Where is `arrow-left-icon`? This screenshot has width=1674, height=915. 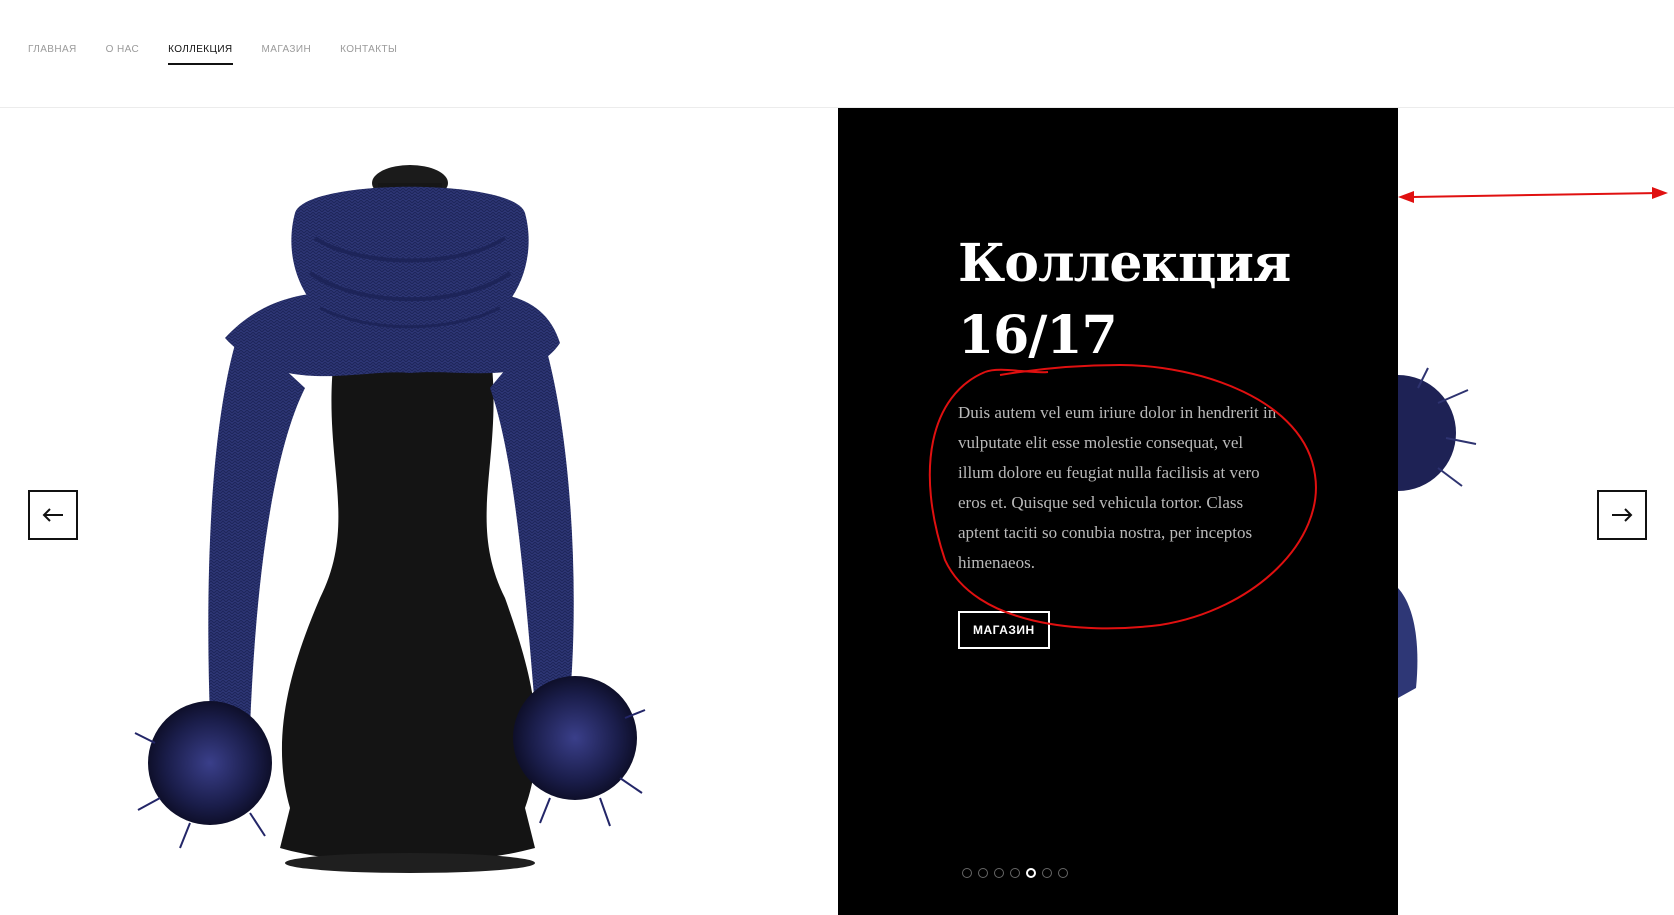
arrow-left-icon is located at coordinates (52, 515).